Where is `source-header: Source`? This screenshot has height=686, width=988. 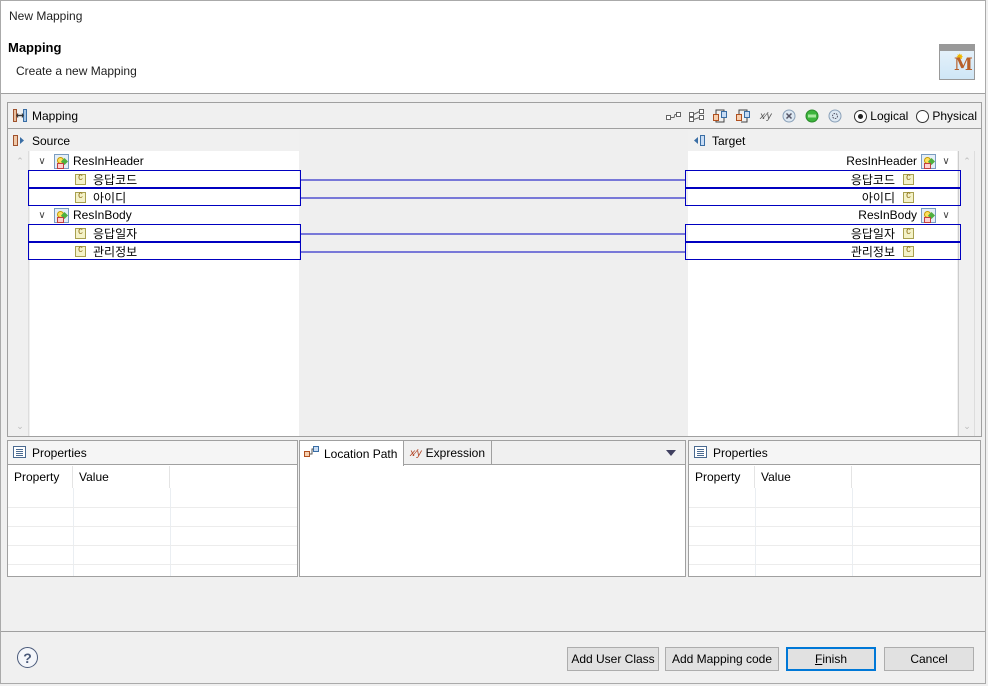 source-header: Source is located at coordinates (155, 140).